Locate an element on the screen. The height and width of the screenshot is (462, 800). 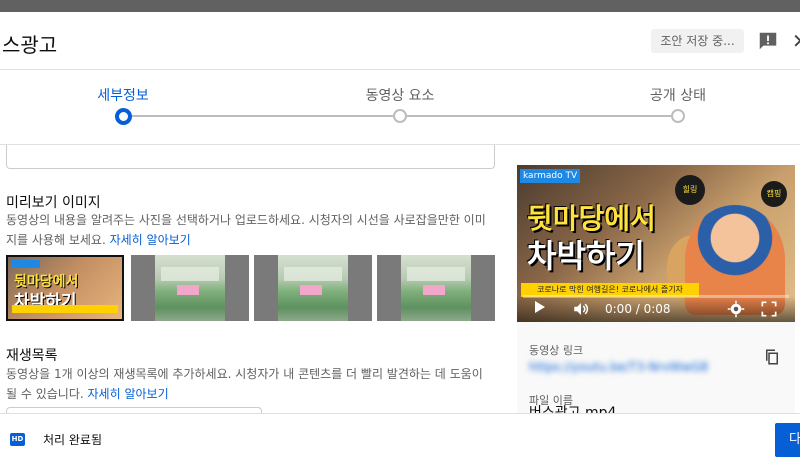
step-video-elements-label: 동영상 요소 is located at coordinates (400, 95).